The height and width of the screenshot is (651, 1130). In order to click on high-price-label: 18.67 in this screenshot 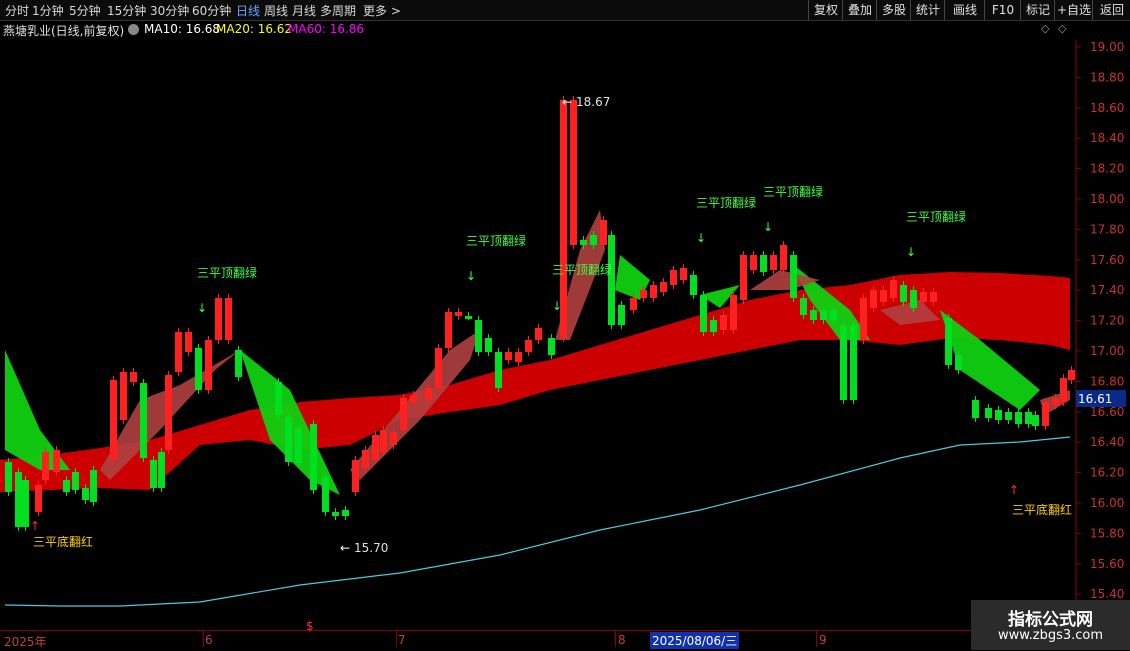, I will do `click(593, 102)`.